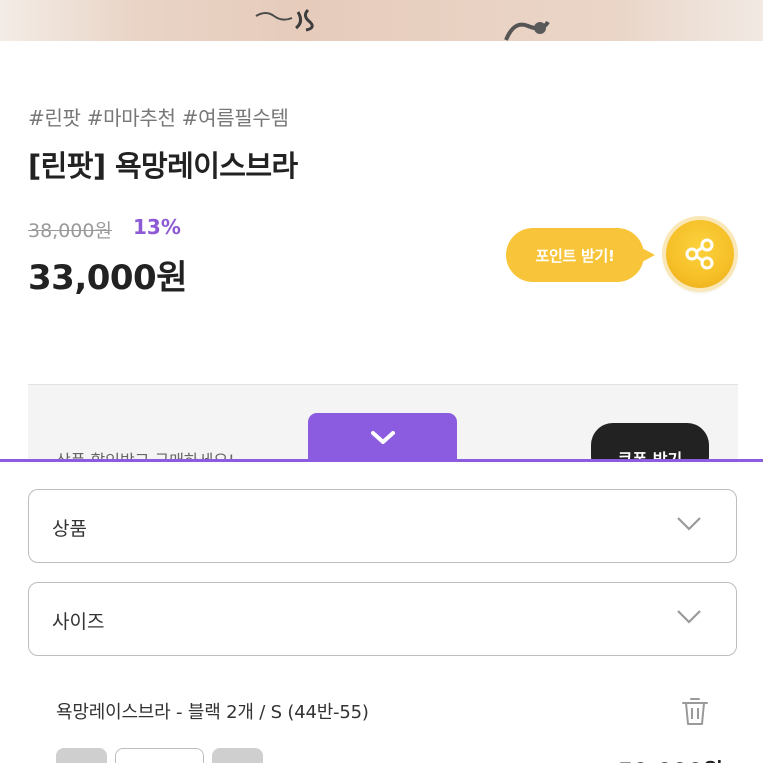 The width and height of the screenshot is (763, 763). I want to click on product-tags: #린팟 #마마추천 #여름필수템, so click(158, 118).